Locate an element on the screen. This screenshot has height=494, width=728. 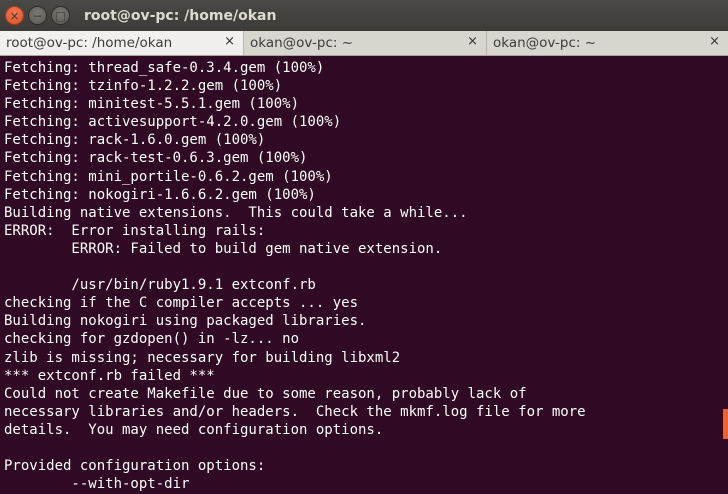
tab-okan-home-1: okan@ov-pc: ~ × is located at coordinates (365, 43).